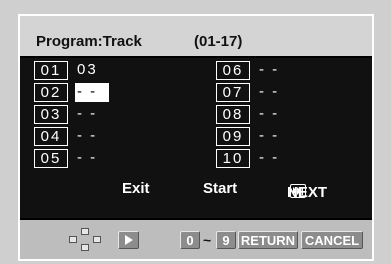 The image size is (391, 264). What do you see at coordinates (268, 240) in the screenshot?
I see `return-button: RETURN` at bounding box center [268, 240].